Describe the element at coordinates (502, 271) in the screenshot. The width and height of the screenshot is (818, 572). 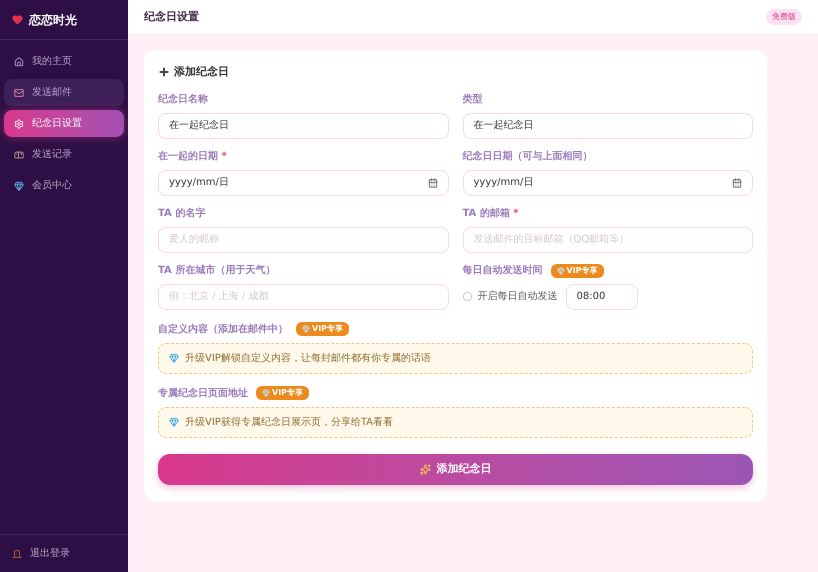
I see `field-label: 每日自动发送时间` at that location.